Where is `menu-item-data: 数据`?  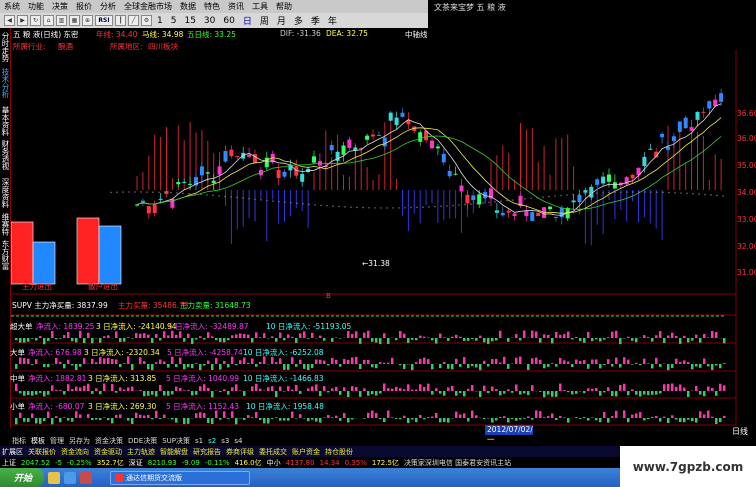
menu-item-data: 数据 is located at coordinates (188, 6).